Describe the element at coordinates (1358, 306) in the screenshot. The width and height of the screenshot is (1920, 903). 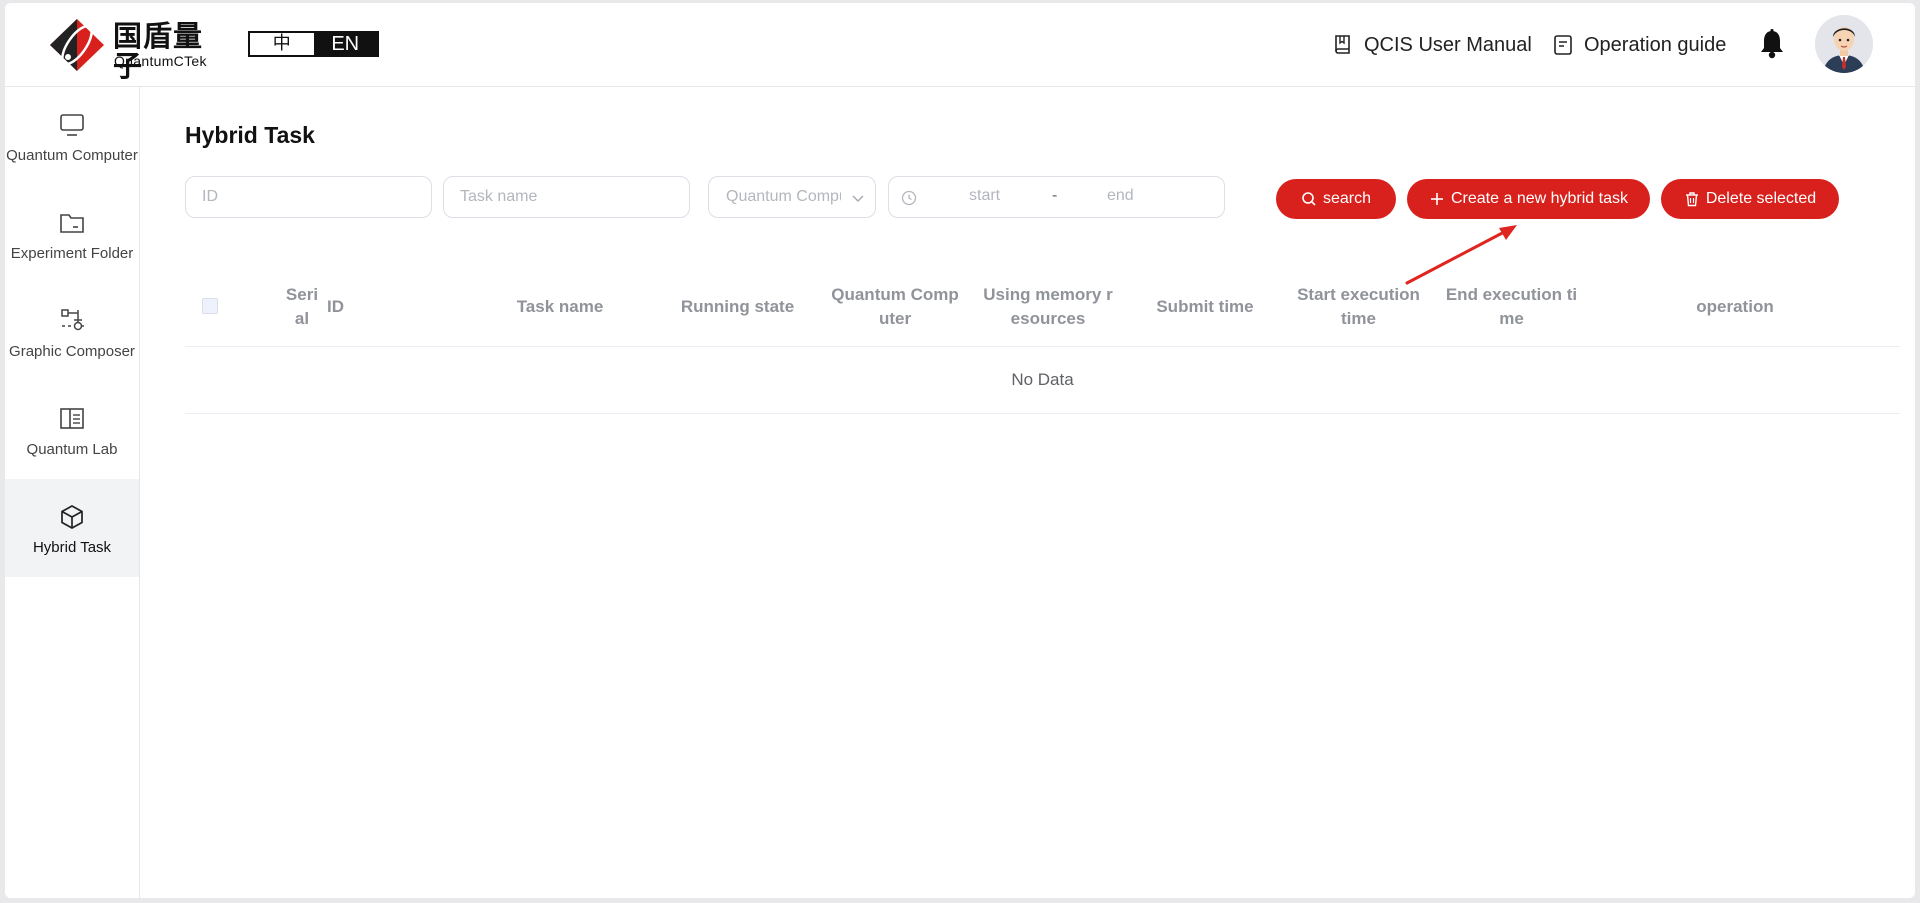
I see `column-header-start-execution-time: Start execution time` at that location.